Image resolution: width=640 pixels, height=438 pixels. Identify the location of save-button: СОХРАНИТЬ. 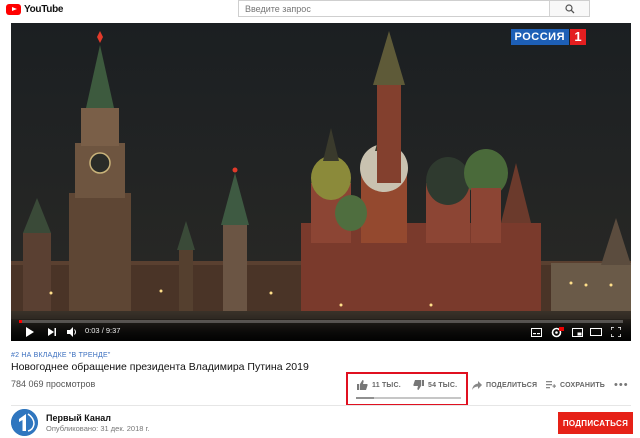
(575, 385).